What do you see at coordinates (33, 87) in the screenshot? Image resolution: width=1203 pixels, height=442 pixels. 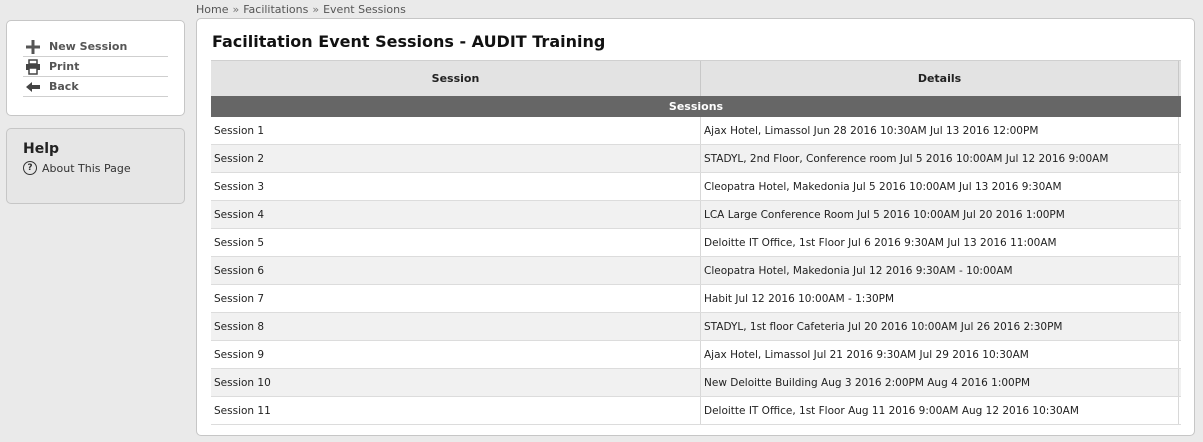 I see `back-arrow-icon` at bounding box center [33, 87].